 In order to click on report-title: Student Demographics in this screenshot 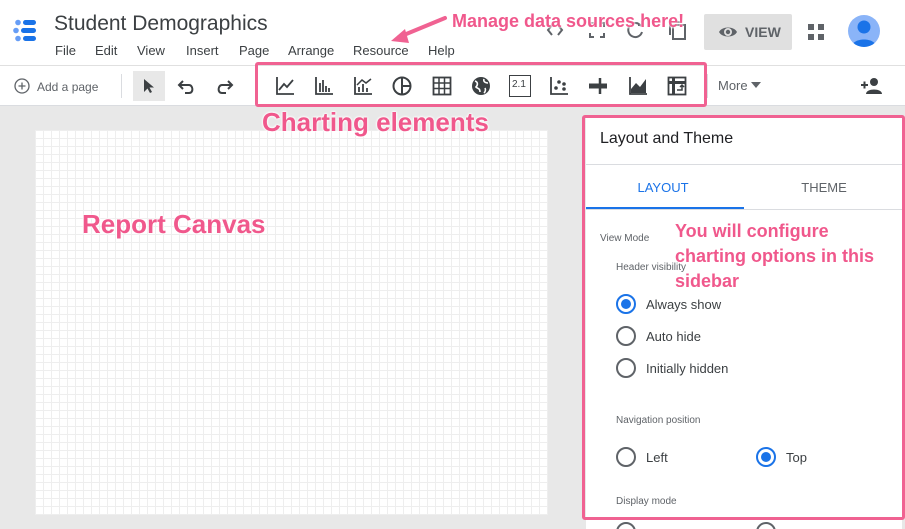, I will do `click(161, 24)`.